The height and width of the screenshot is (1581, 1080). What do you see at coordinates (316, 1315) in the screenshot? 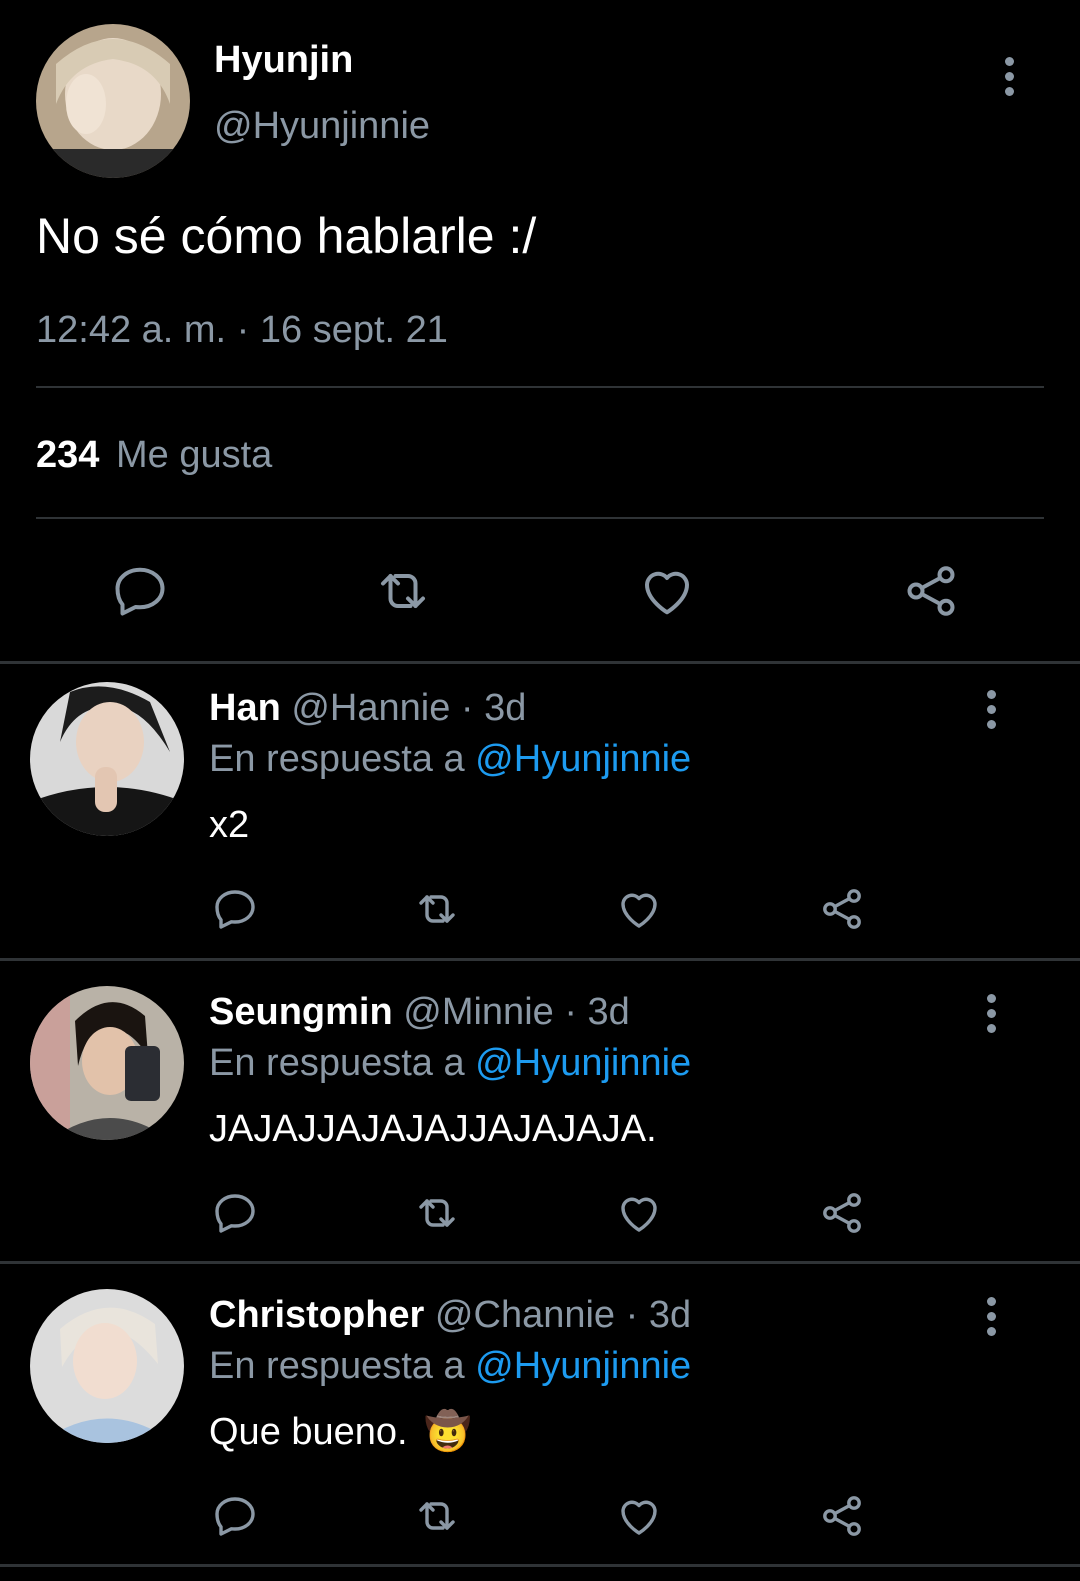
I see `reply-author-name: Christopher` at bounding box center [316, 1315].